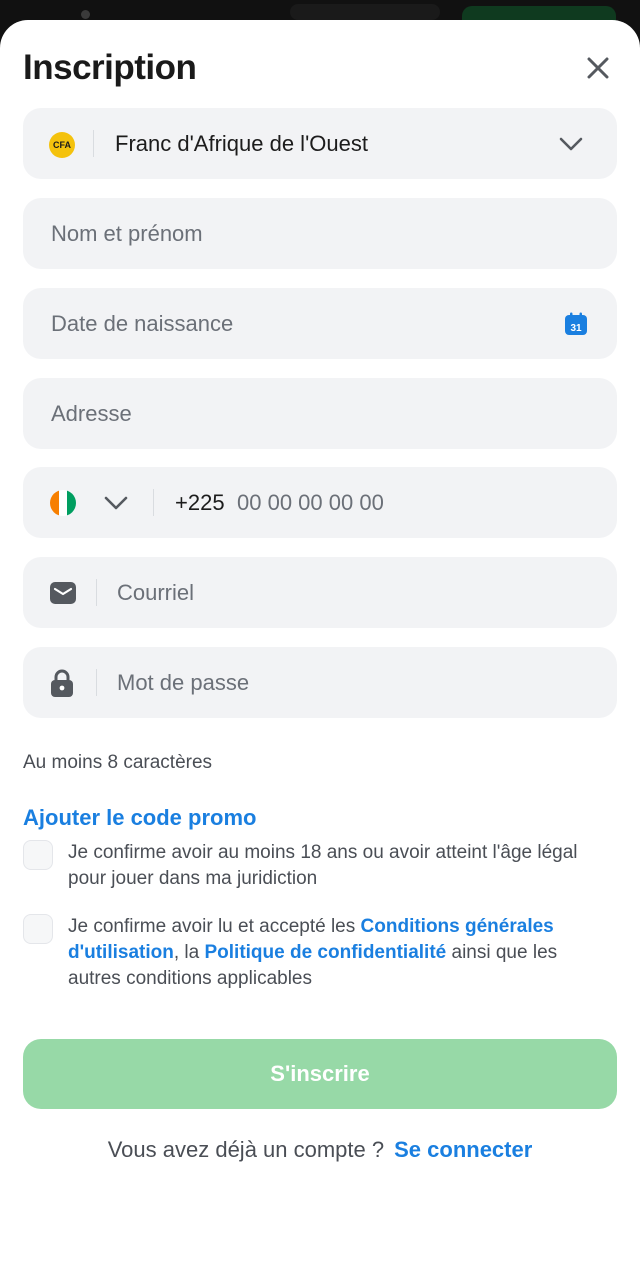 The width and height of the screenshot is (640, 1280). I want to click on cfa-currency-icon: CFA, so click(62, 145).